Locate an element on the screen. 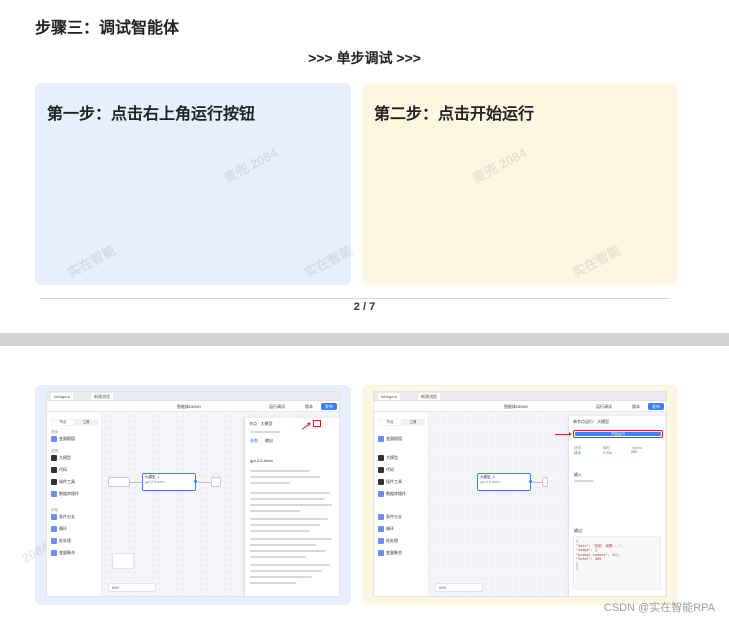  llm-icon is located at coordinates (54, 457).